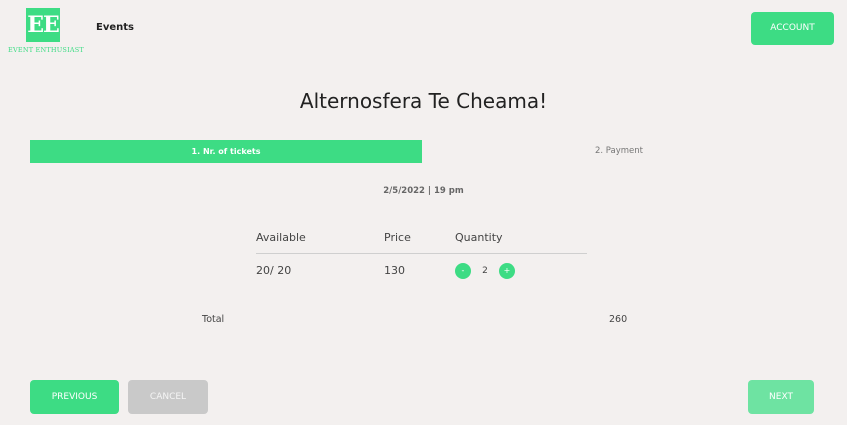 This screenshot has width=847, height=425. Describe the element at coordinates (423, 191) in the screenshot. I see `event-date: 2/5/2022 | 19 pm` at that location.